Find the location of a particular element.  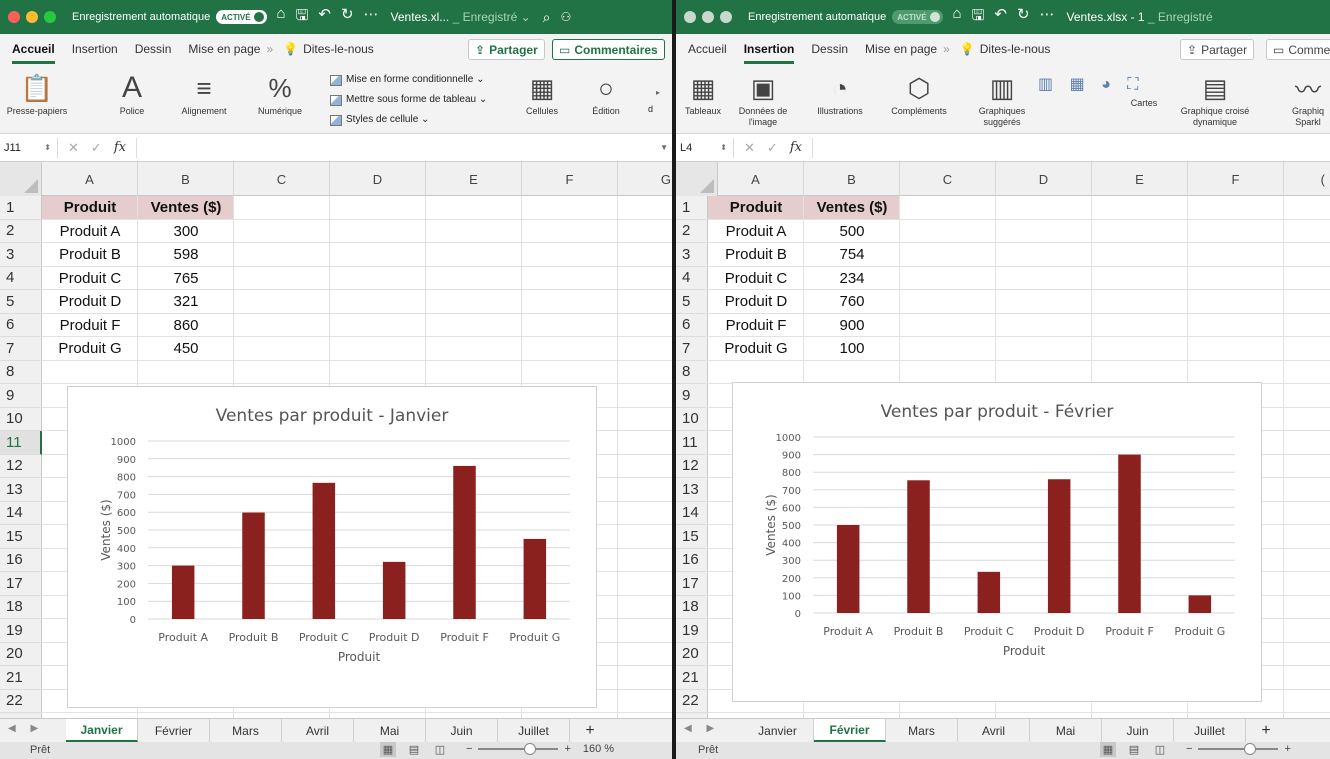

page-break-icon: ◫ is located at coordinates (440, 749).